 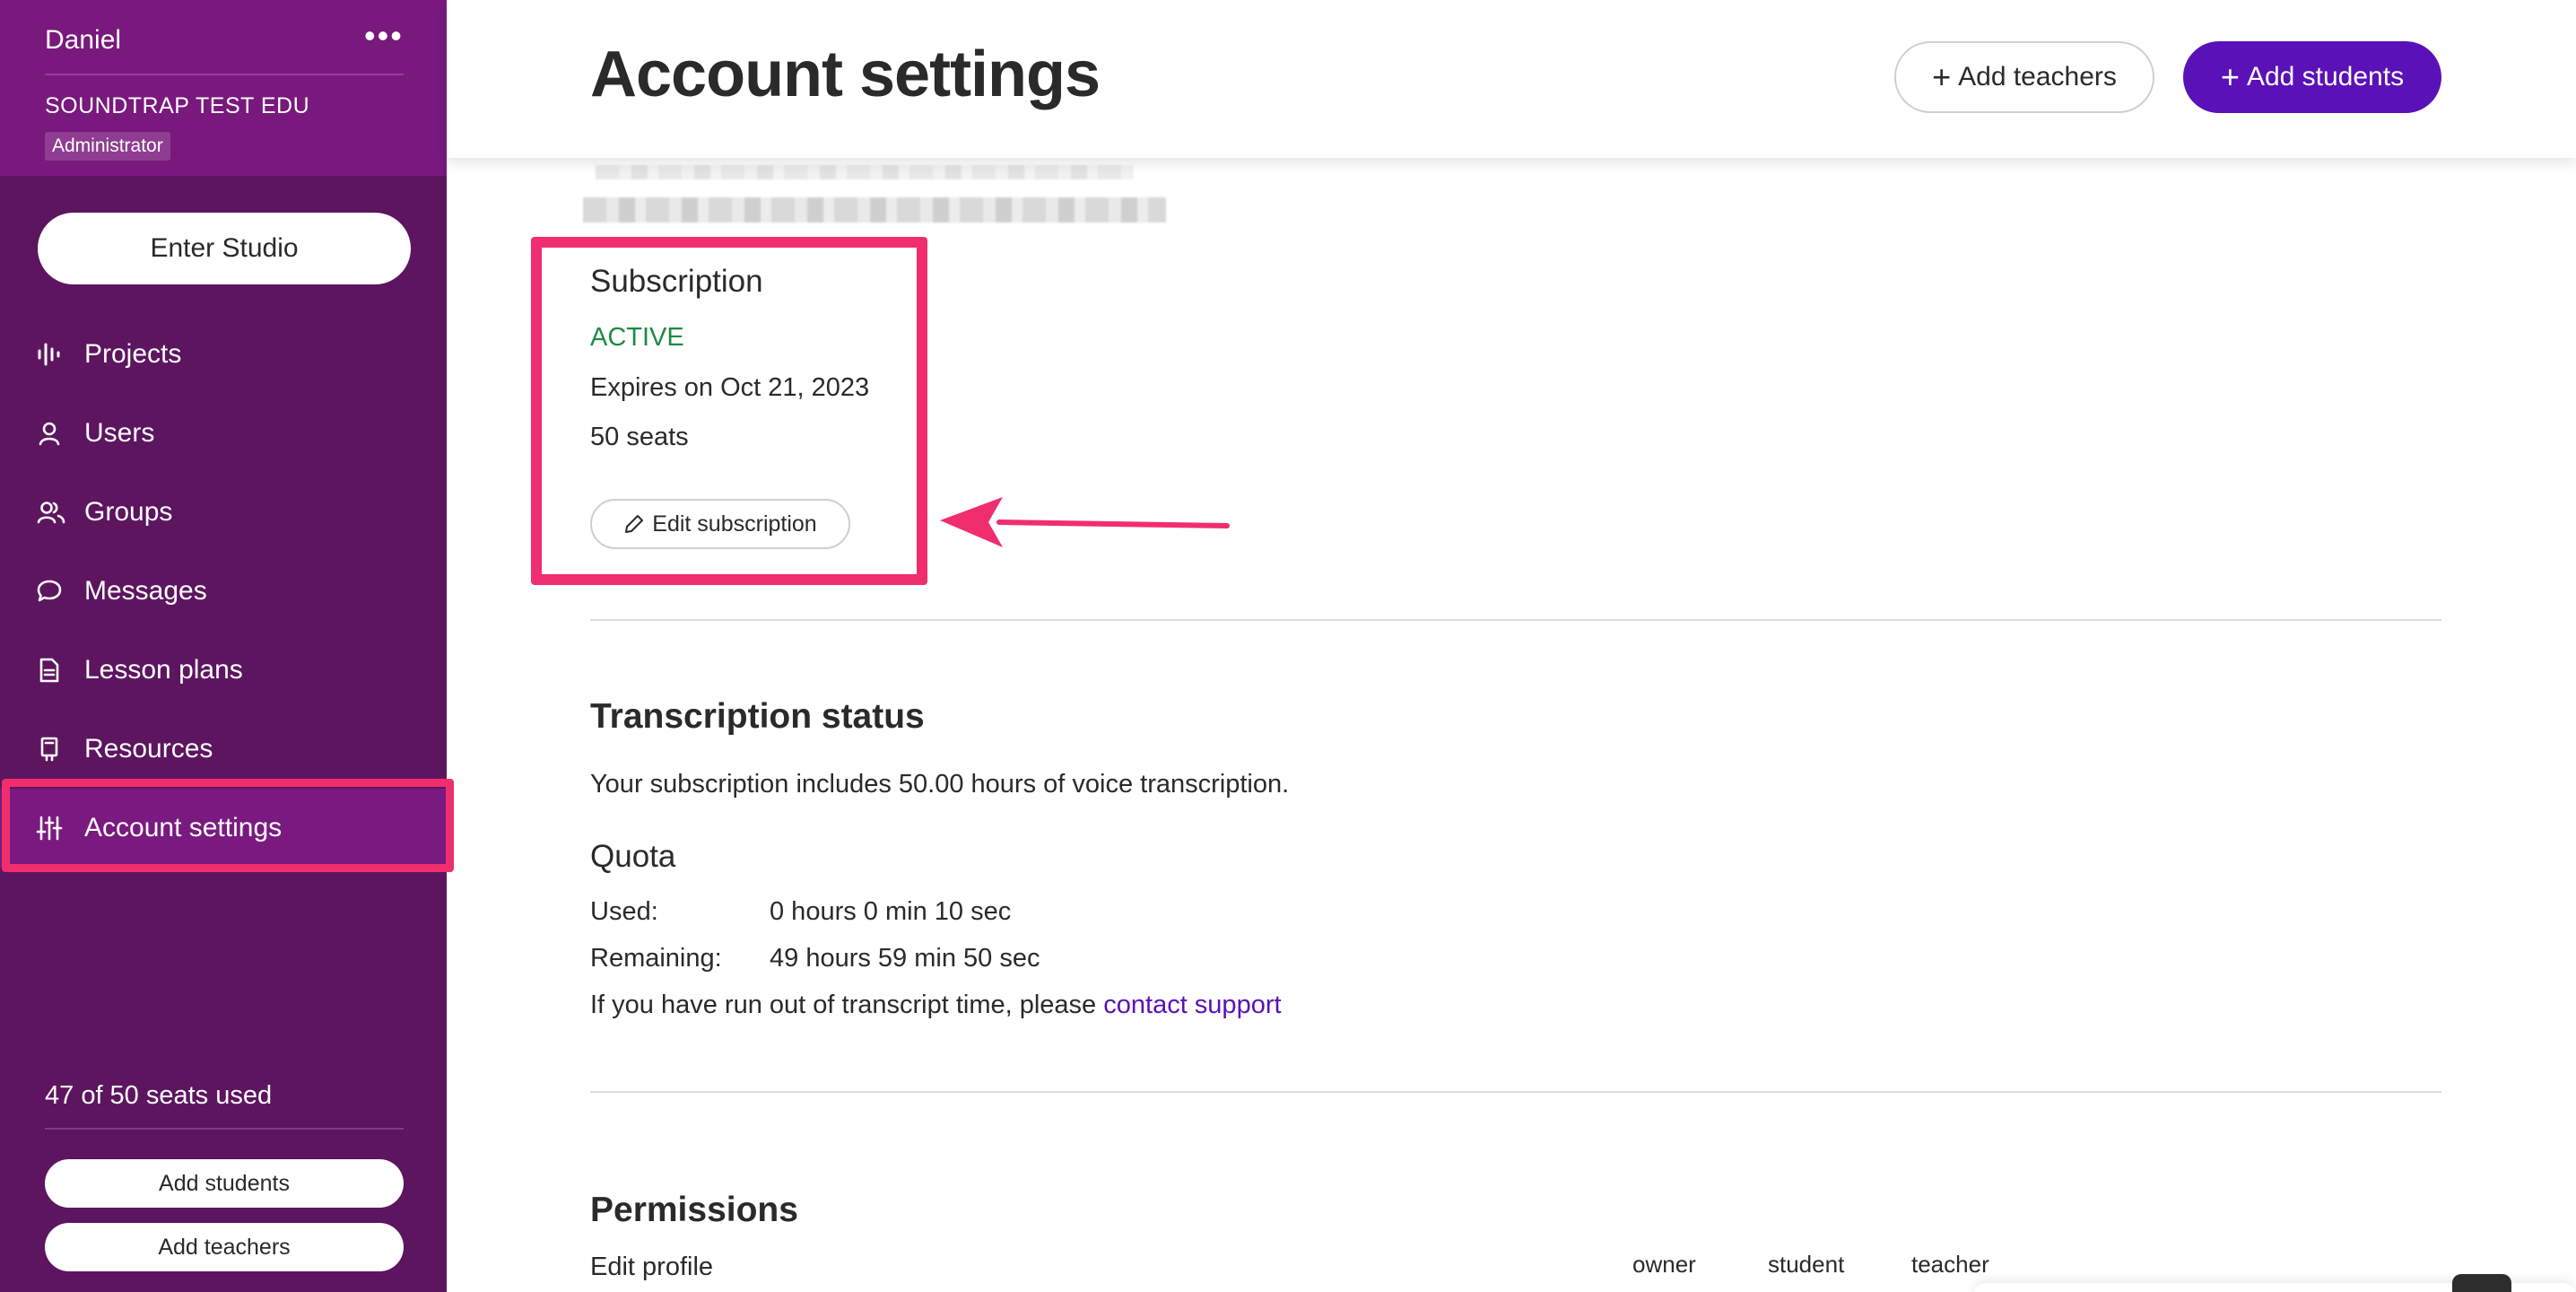 What do you see at coordinates (133, 354) in the screenshot?
I see `sidebar-item-label: Projects` at bounding box center [133, 354].